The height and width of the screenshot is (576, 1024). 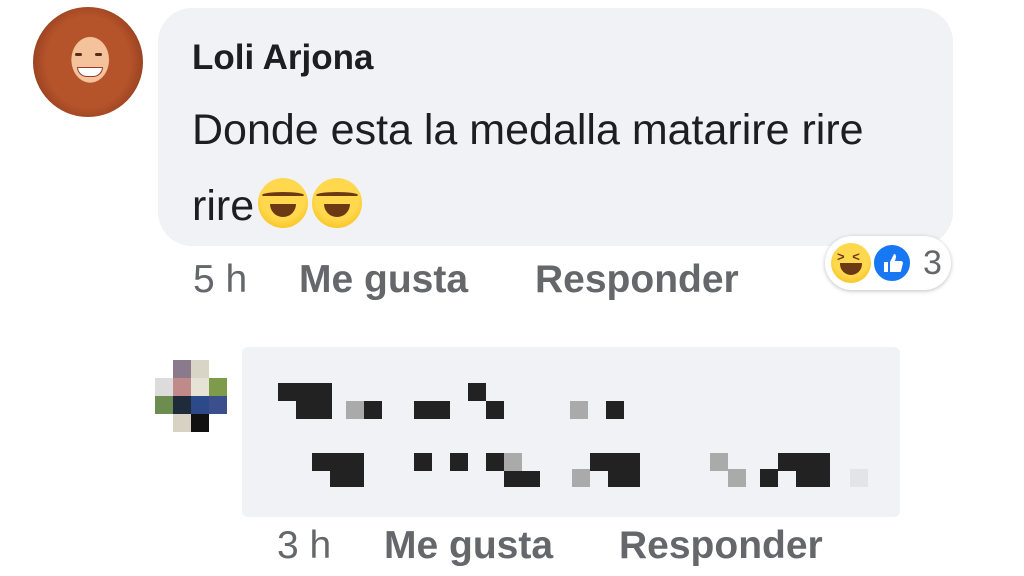 What do you see at coordinates (90, 72) in the screenshot?
I see `avatar-smile` at bounding box center [90, 72].